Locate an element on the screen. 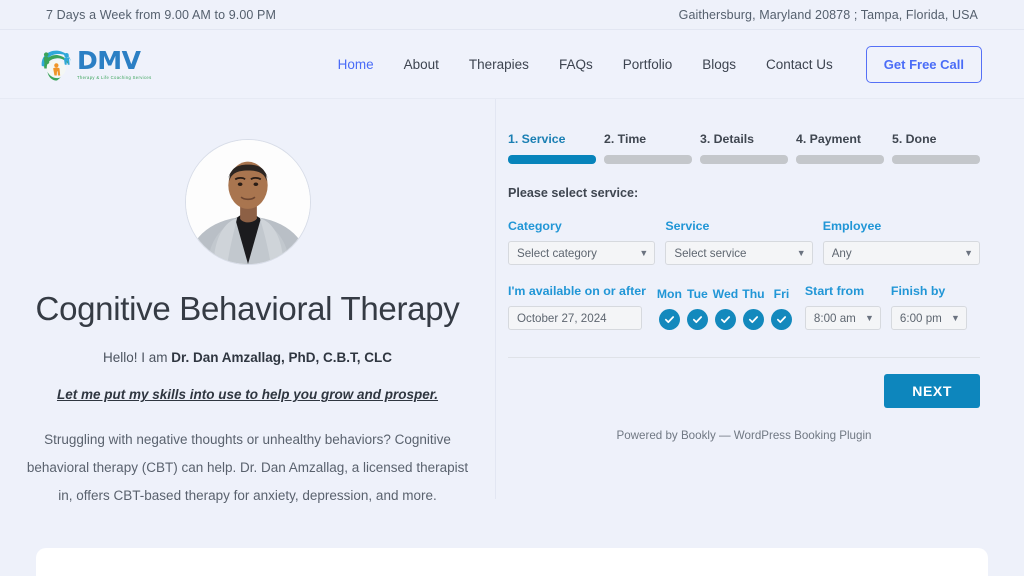  finish-by-field: Finish by 6:00 pm ▼ is located at coordinates (928, 307).